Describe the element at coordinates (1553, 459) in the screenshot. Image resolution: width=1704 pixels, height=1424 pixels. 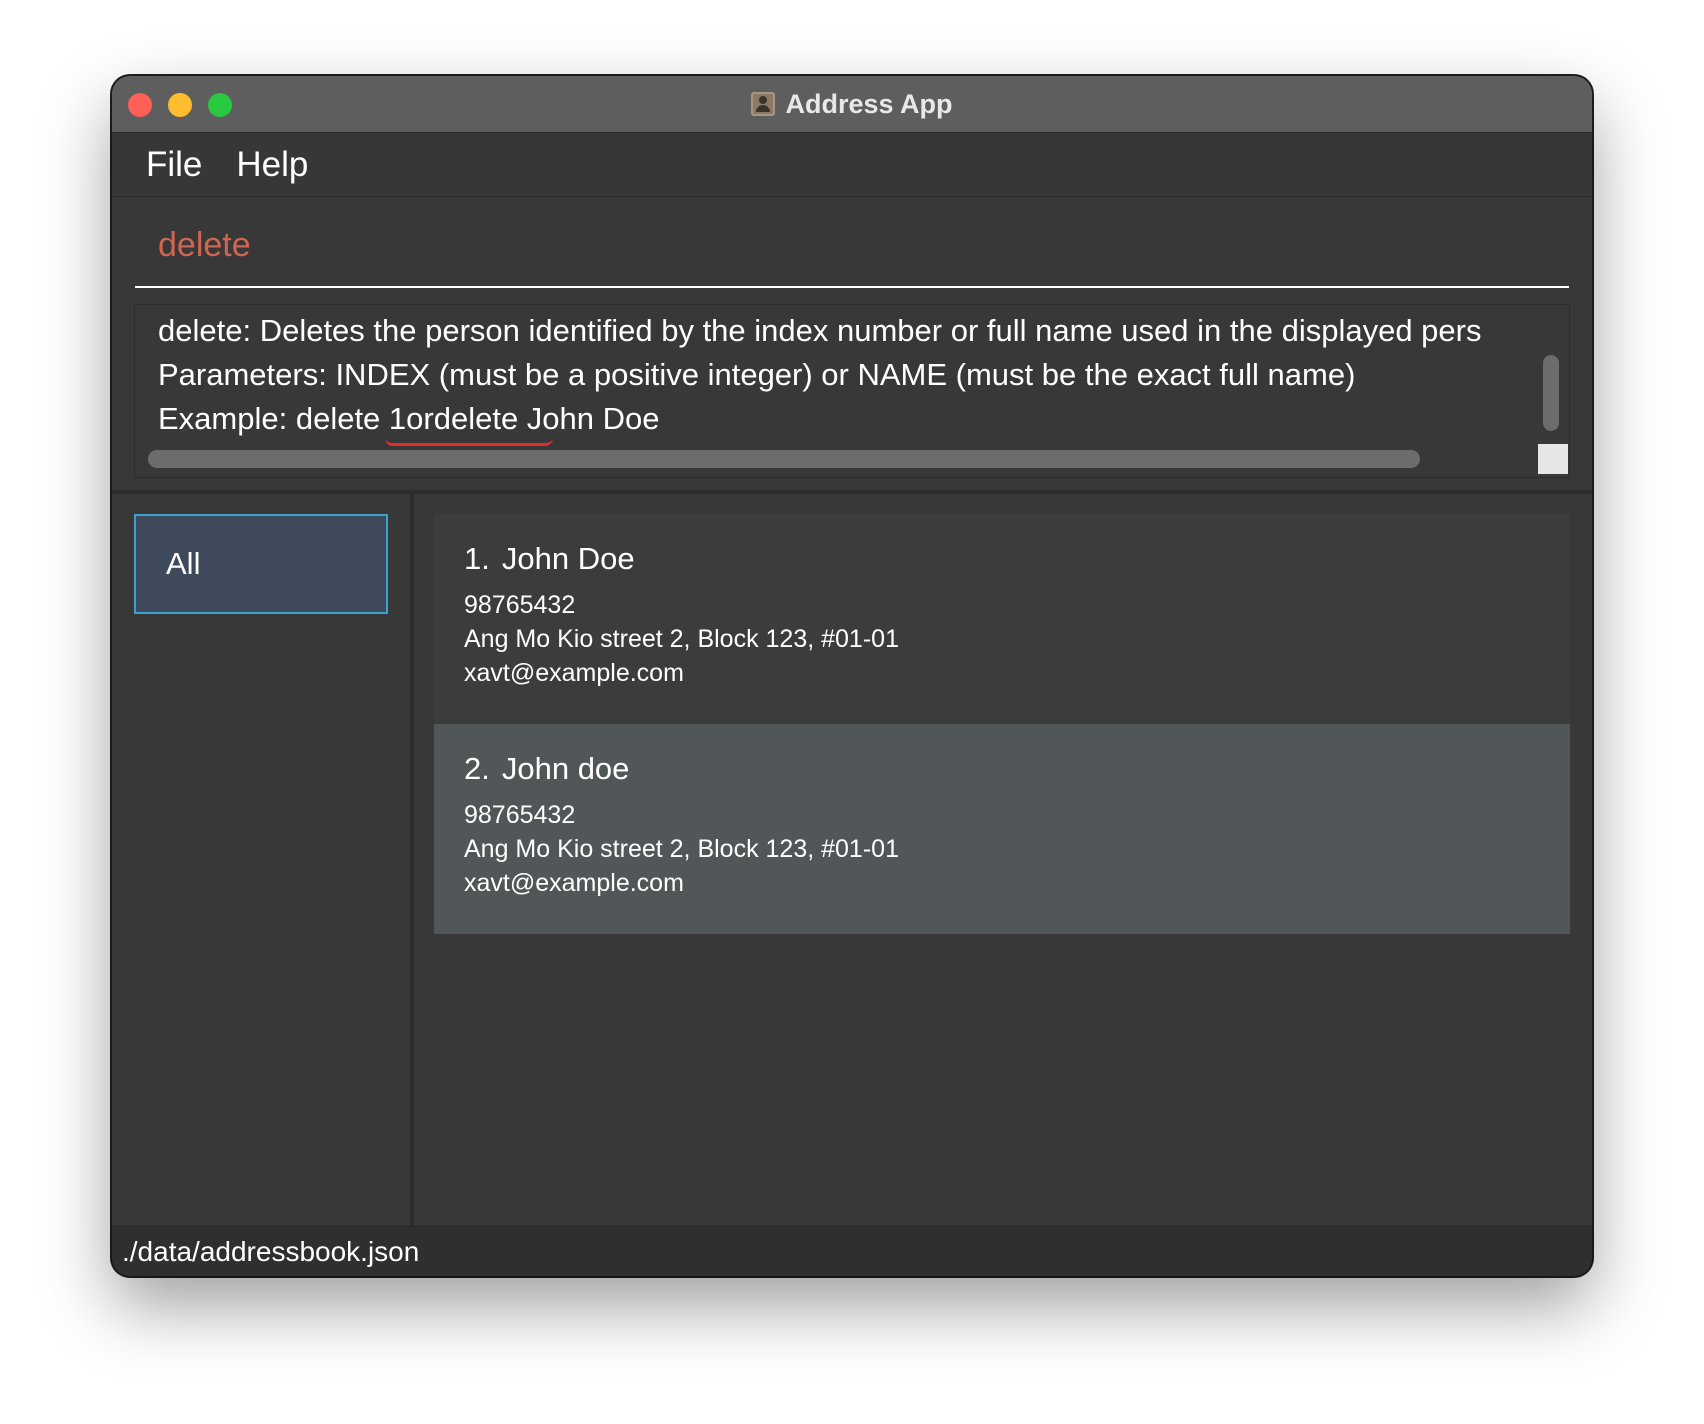
I see `scroll-corner` at that location.